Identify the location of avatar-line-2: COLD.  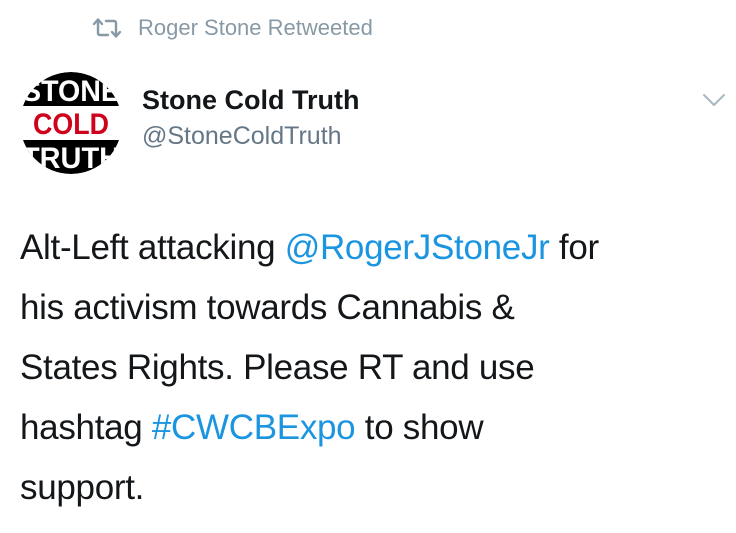
(71, 124).